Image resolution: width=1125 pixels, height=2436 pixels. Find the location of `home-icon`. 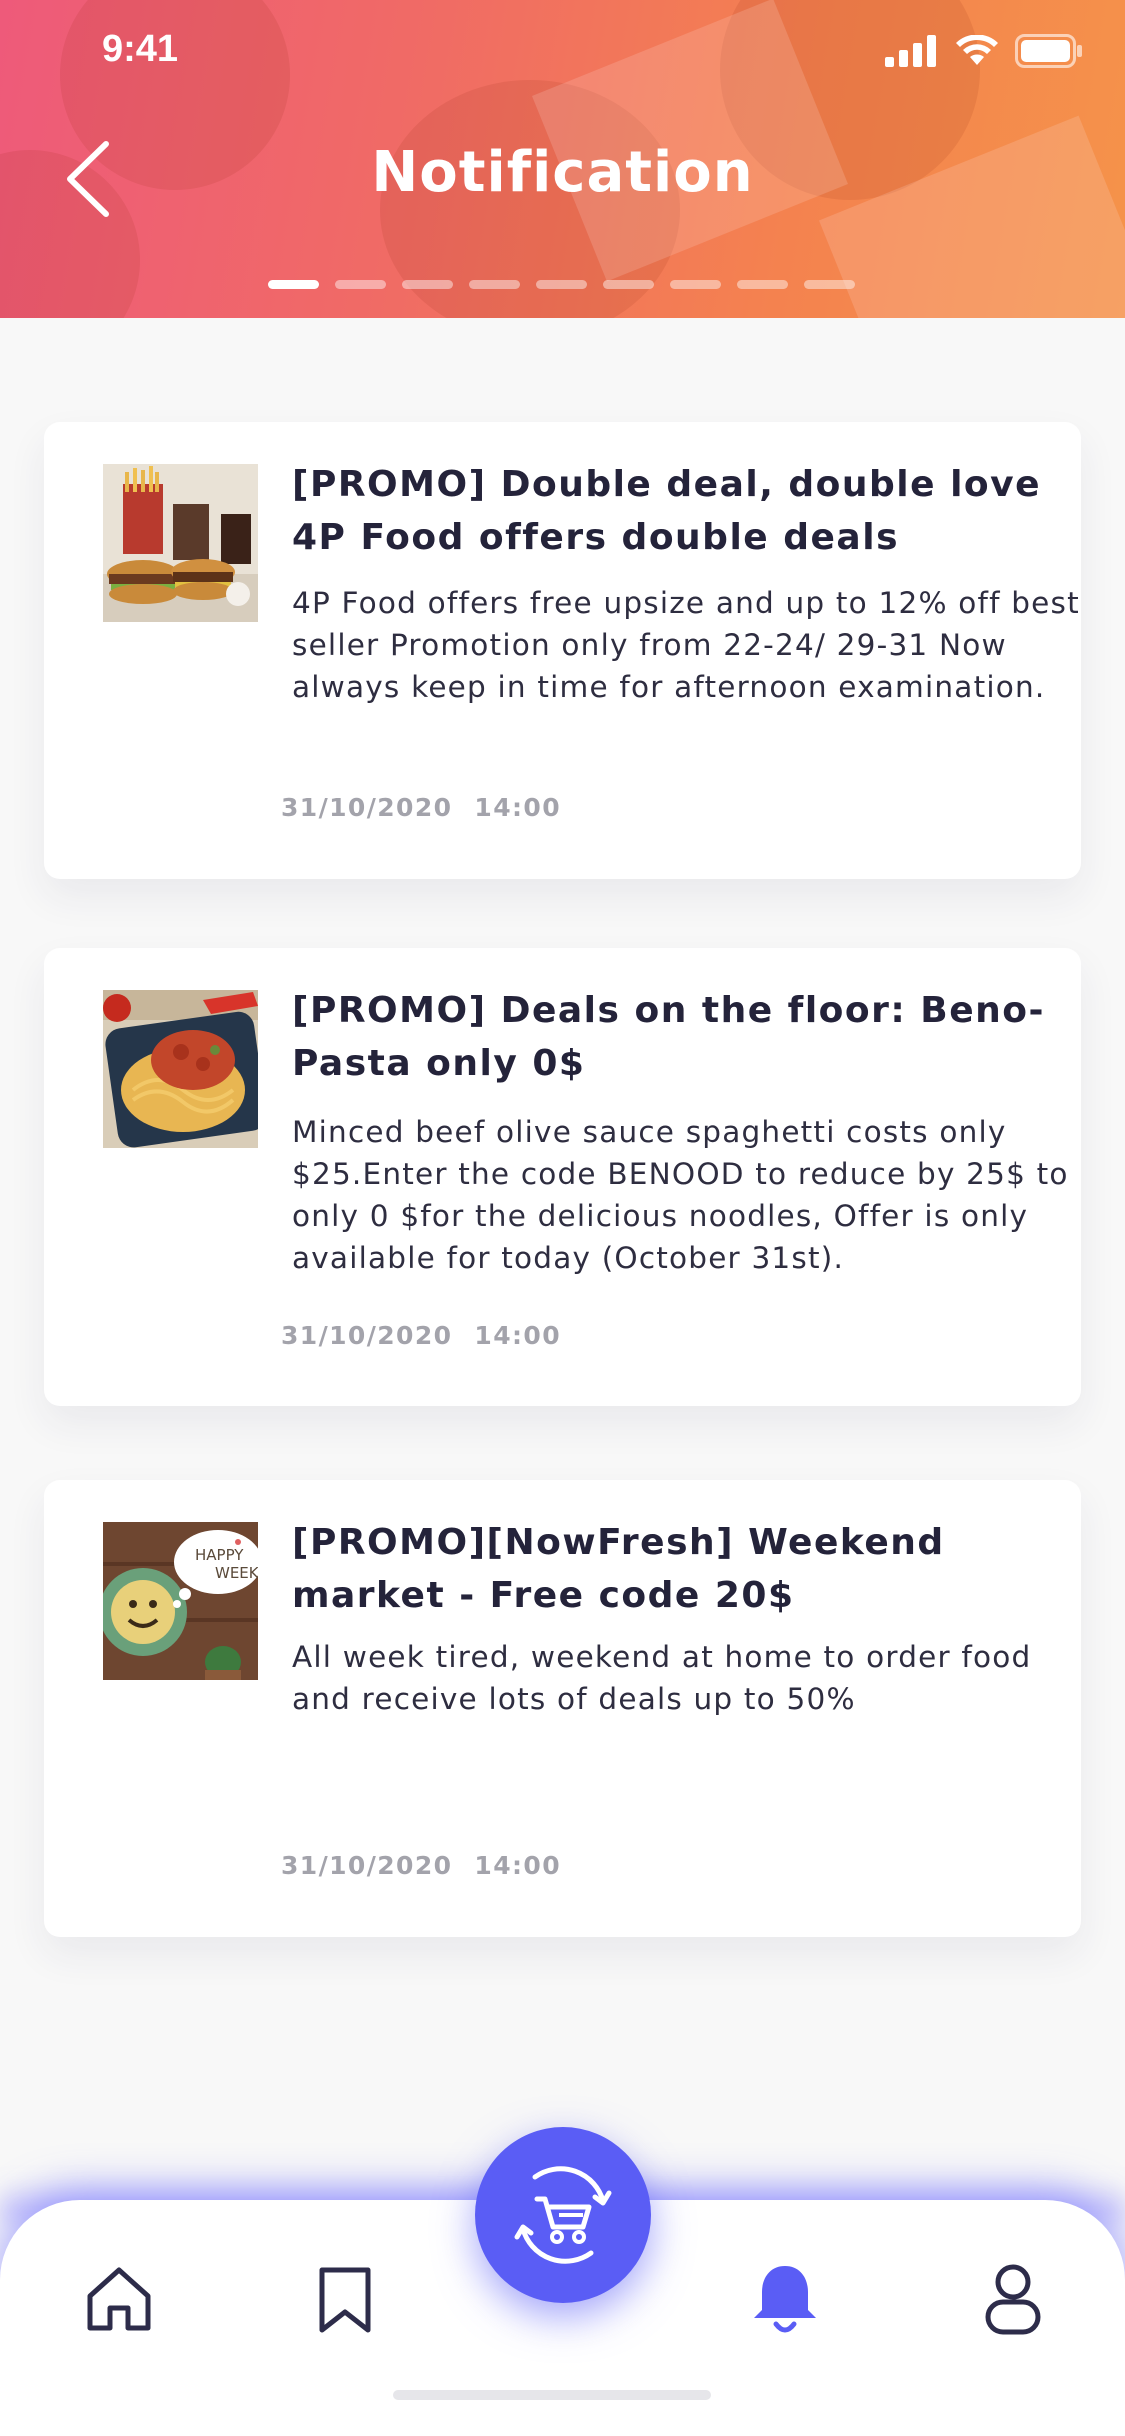

home-icon is located at coordinates (119, 2299).